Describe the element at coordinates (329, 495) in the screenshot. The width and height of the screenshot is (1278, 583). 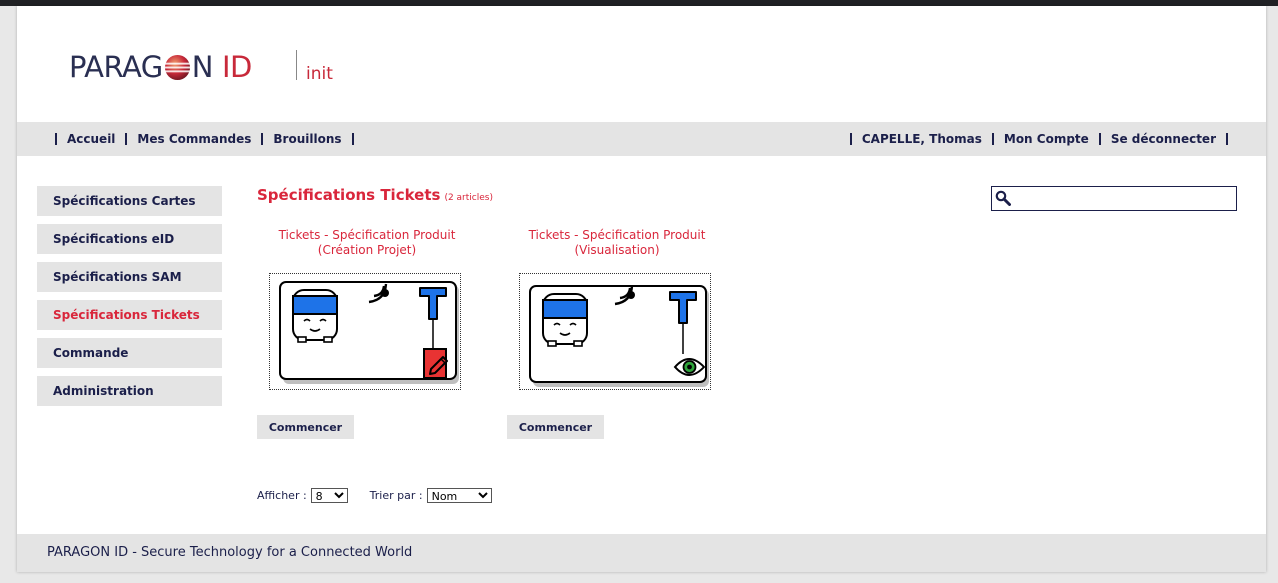
I see `afficher-select: 8` at that location.